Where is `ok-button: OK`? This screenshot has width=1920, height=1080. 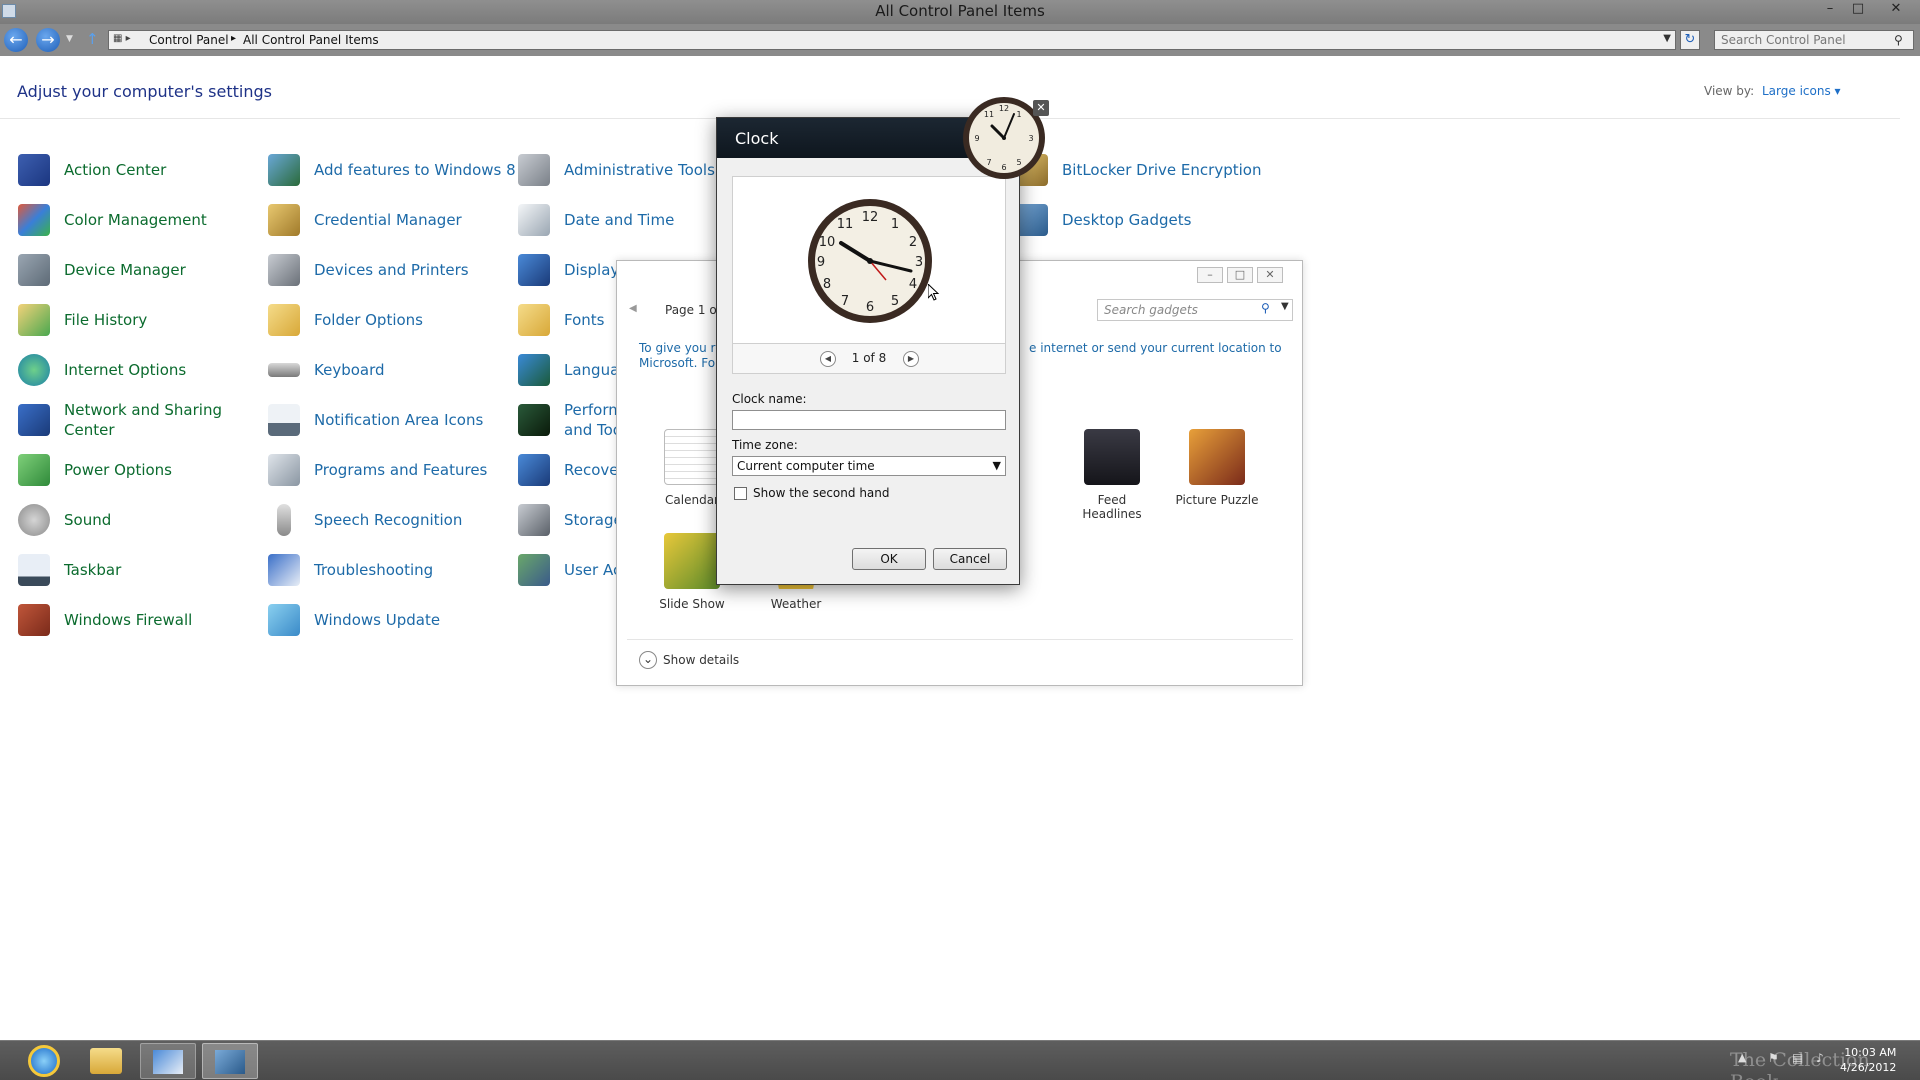
ok-button: OK is located at coordinates (889, 559).